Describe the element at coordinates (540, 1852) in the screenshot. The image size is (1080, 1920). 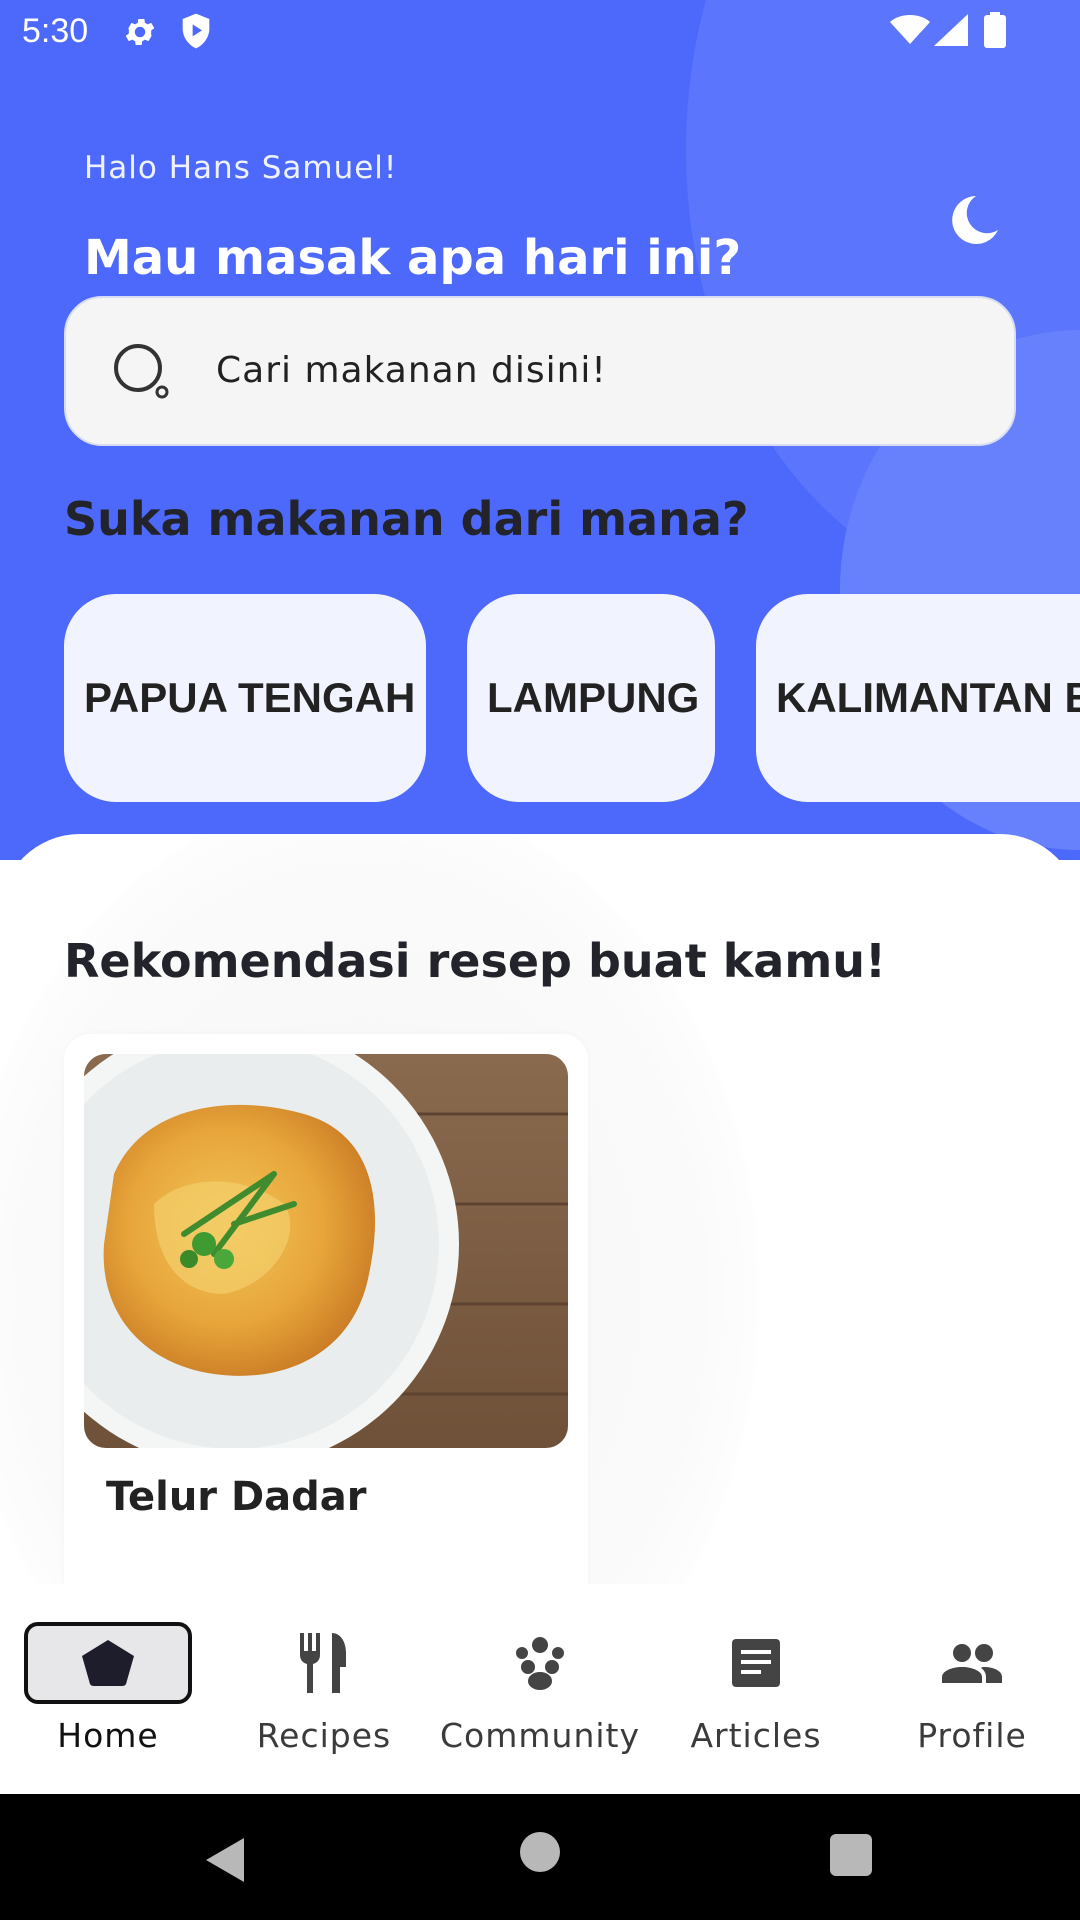
I see `home-circle-icon` at that location.